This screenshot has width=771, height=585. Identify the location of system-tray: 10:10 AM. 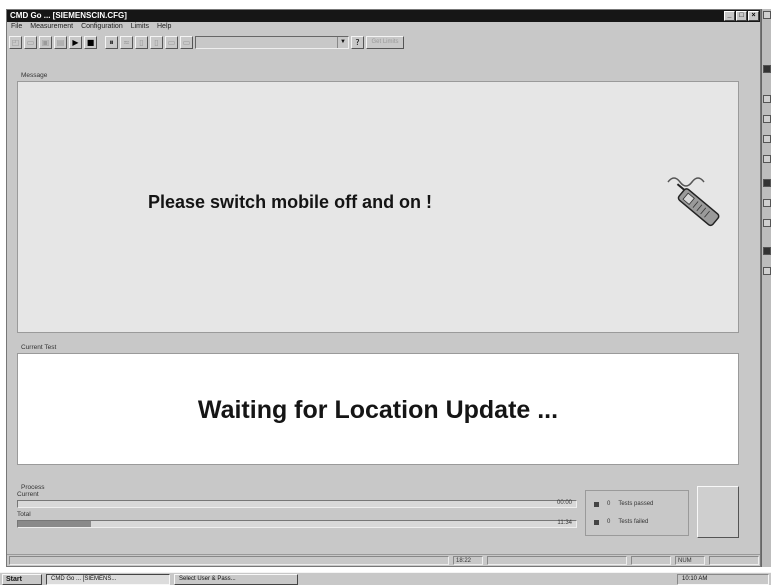
(723, 579).